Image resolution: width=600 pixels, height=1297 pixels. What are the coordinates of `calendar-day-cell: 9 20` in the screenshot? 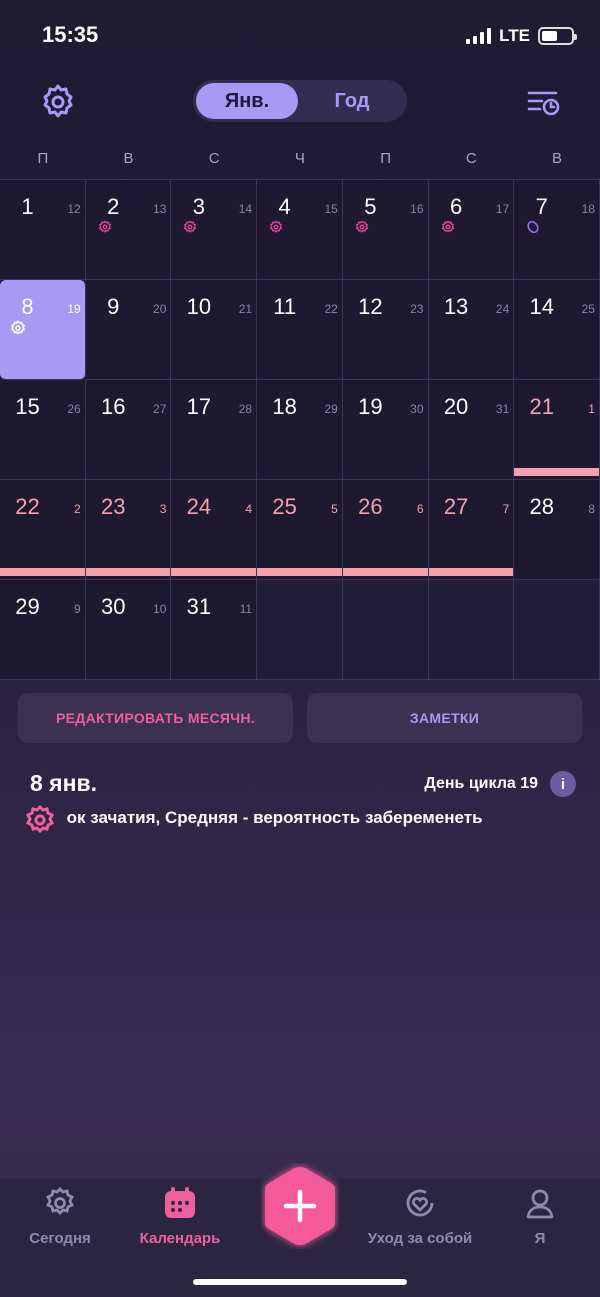 It's located at (128, 330).